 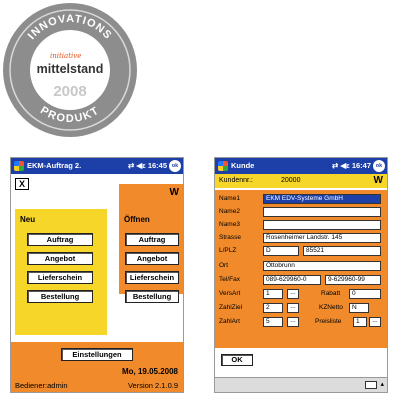 I want to click on street-label: Strasse, so click(x=230, y=237).